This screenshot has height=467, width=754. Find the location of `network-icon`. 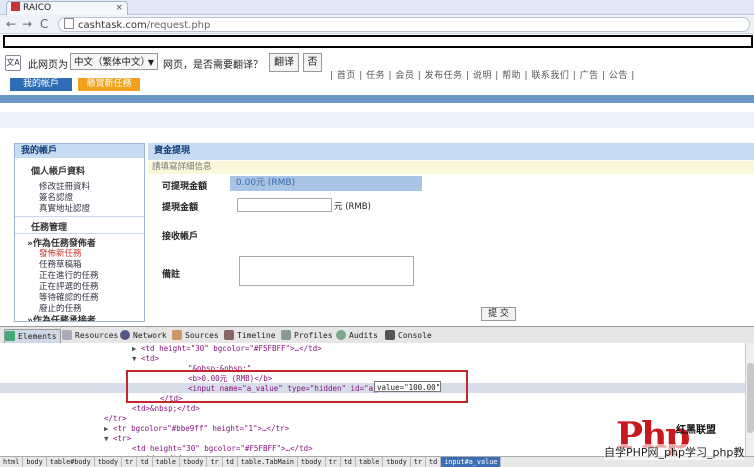

network-icon is located at coordinates (125, 335).